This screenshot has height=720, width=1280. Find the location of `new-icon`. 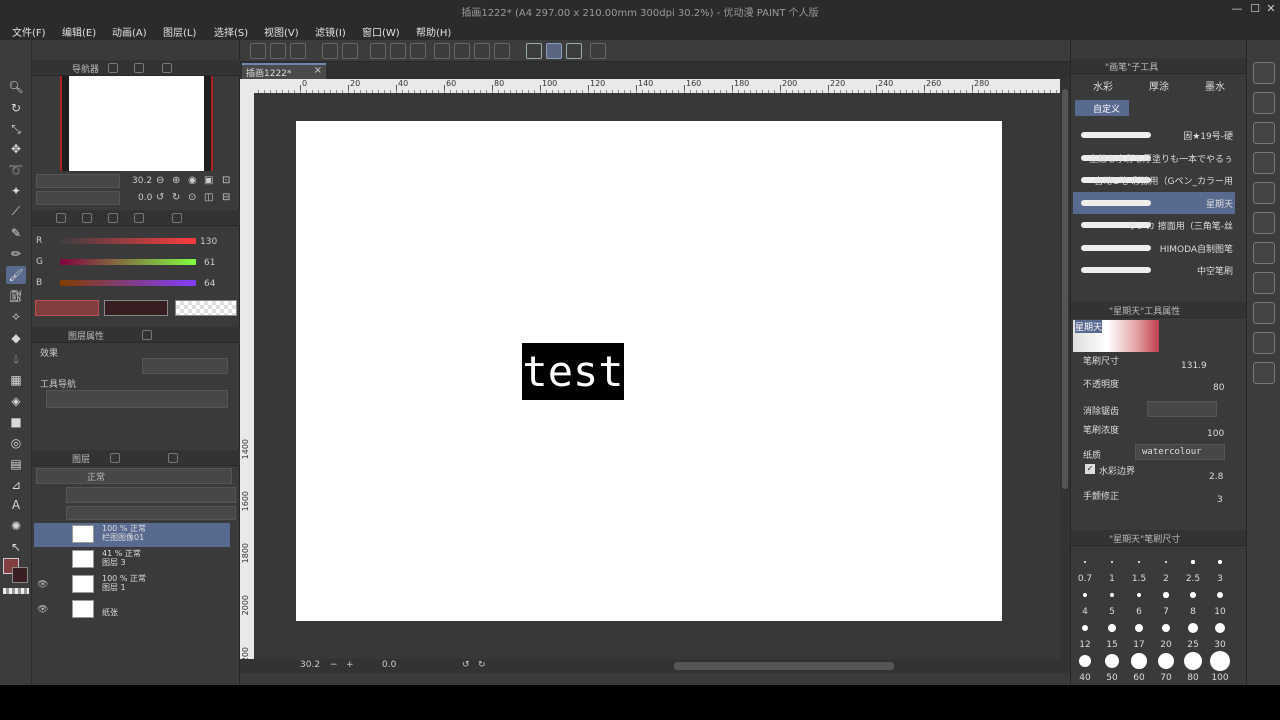

new-icon is located at coordinates (258, 51).